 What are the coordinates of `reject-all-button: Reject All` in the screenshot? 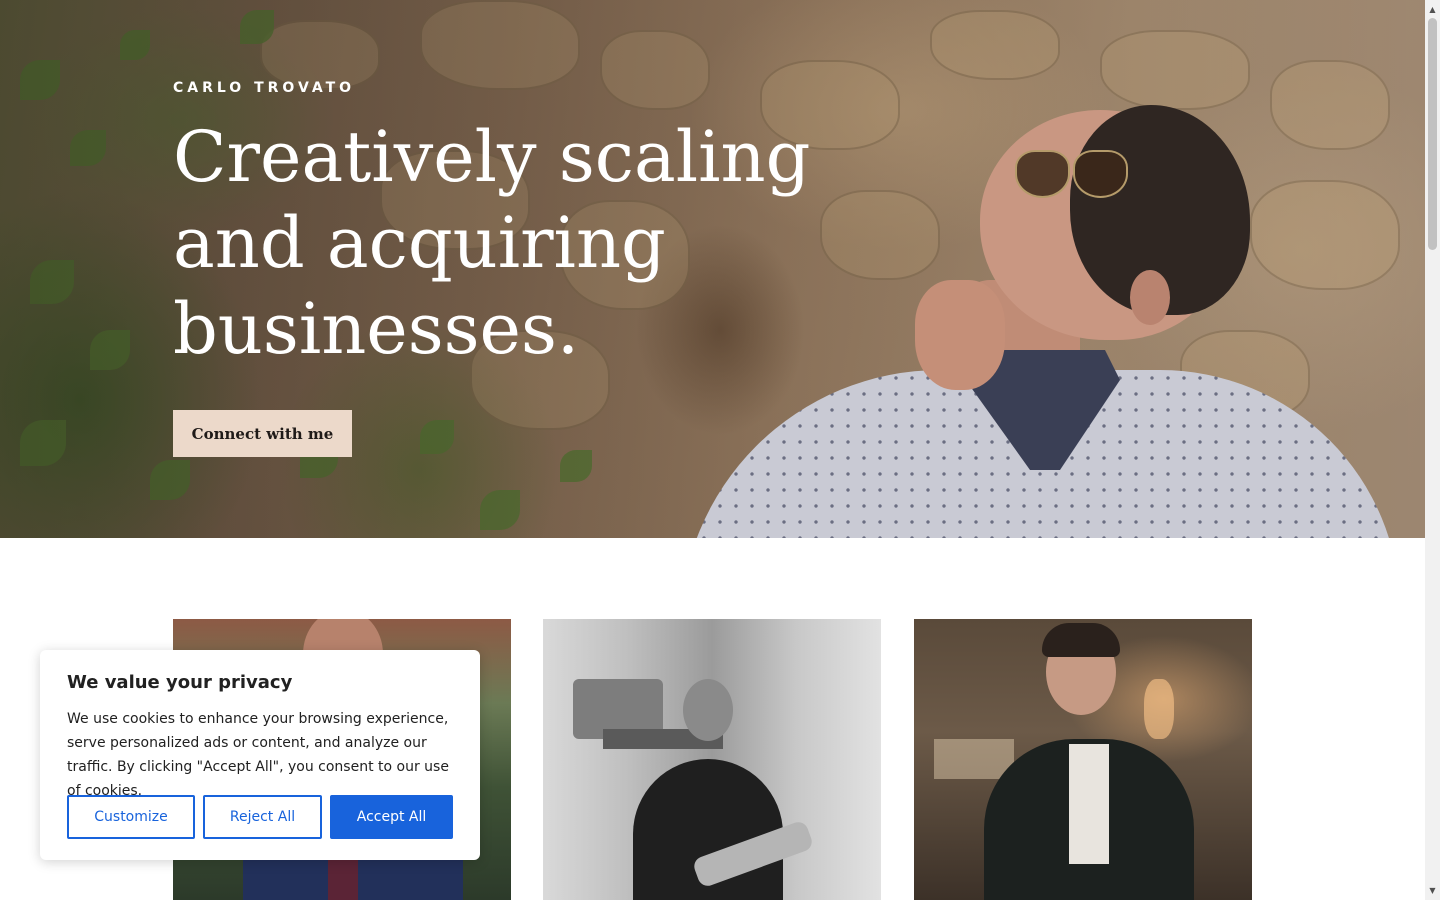 It's located at (262, 817).